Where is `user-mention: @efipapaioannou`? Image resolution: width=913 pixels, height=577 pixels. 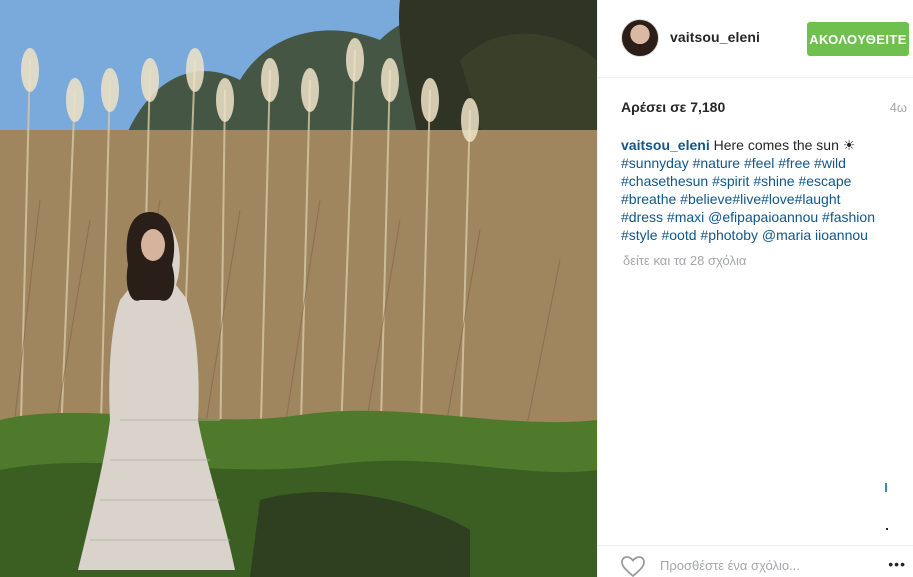
user-mention: @efipapaioannou is located at coordinates (763, 217).